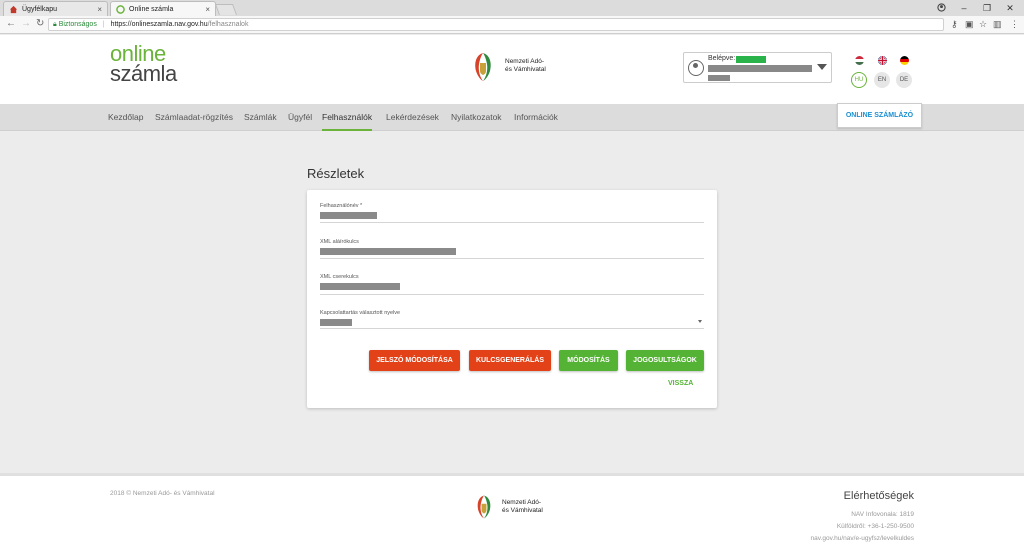  Describe the element at coordinates (822, 67) in the screenshot. I see `chevron-down-icon` at that location.